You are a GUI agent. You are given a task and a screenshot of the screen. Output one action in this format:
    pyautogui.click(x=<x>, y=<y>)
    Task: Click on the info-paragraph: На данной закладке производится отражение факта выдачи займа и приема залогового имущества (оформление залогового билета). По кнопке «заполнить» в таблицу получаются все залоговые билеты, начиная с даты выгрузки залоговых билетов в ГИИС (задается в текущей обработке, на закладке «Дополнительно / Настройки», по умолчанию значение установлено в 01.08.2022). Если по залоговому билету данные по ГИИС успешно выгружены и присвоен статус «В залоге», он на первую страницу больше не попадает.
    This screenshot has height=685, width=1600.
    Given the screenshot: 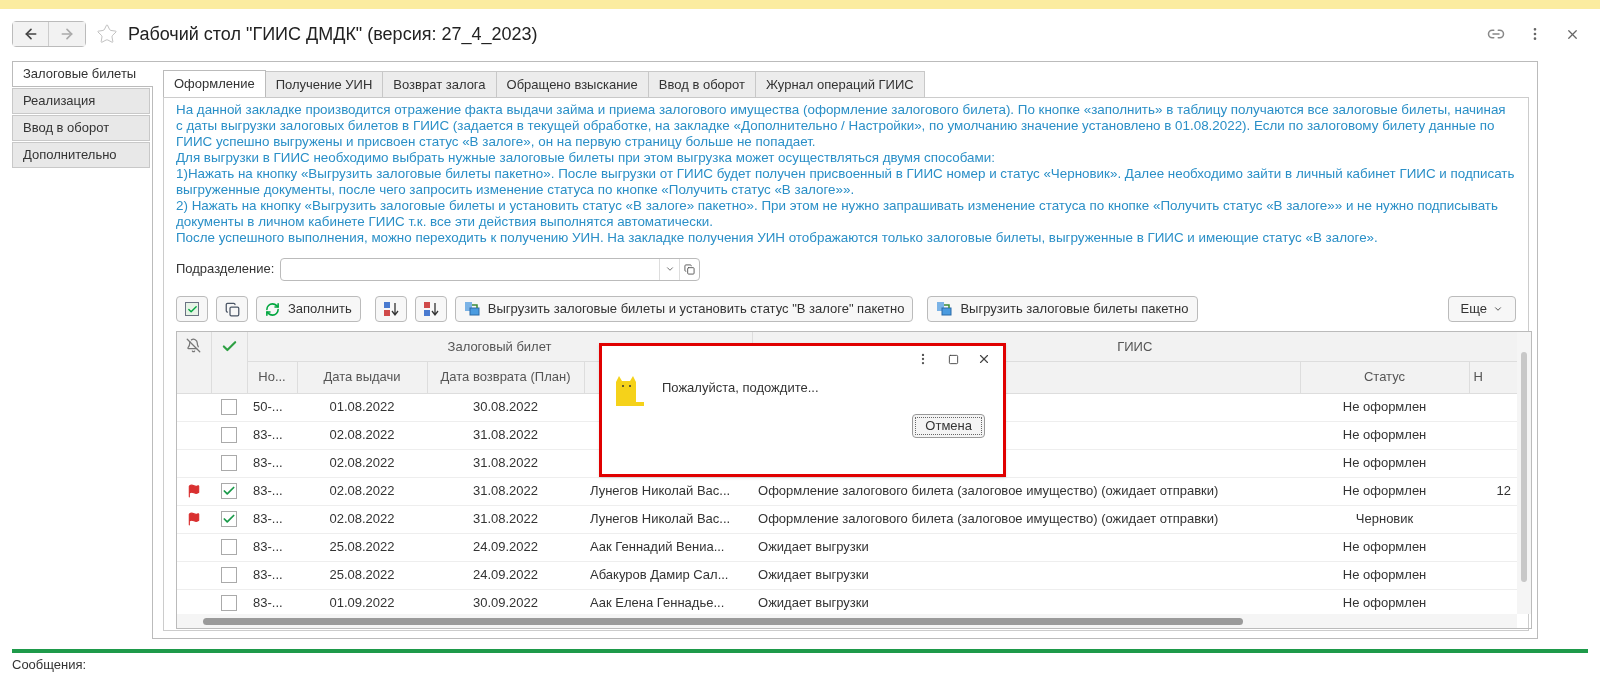 What is the action you would take?
    pyautogui.click(x=841, y=126)
    